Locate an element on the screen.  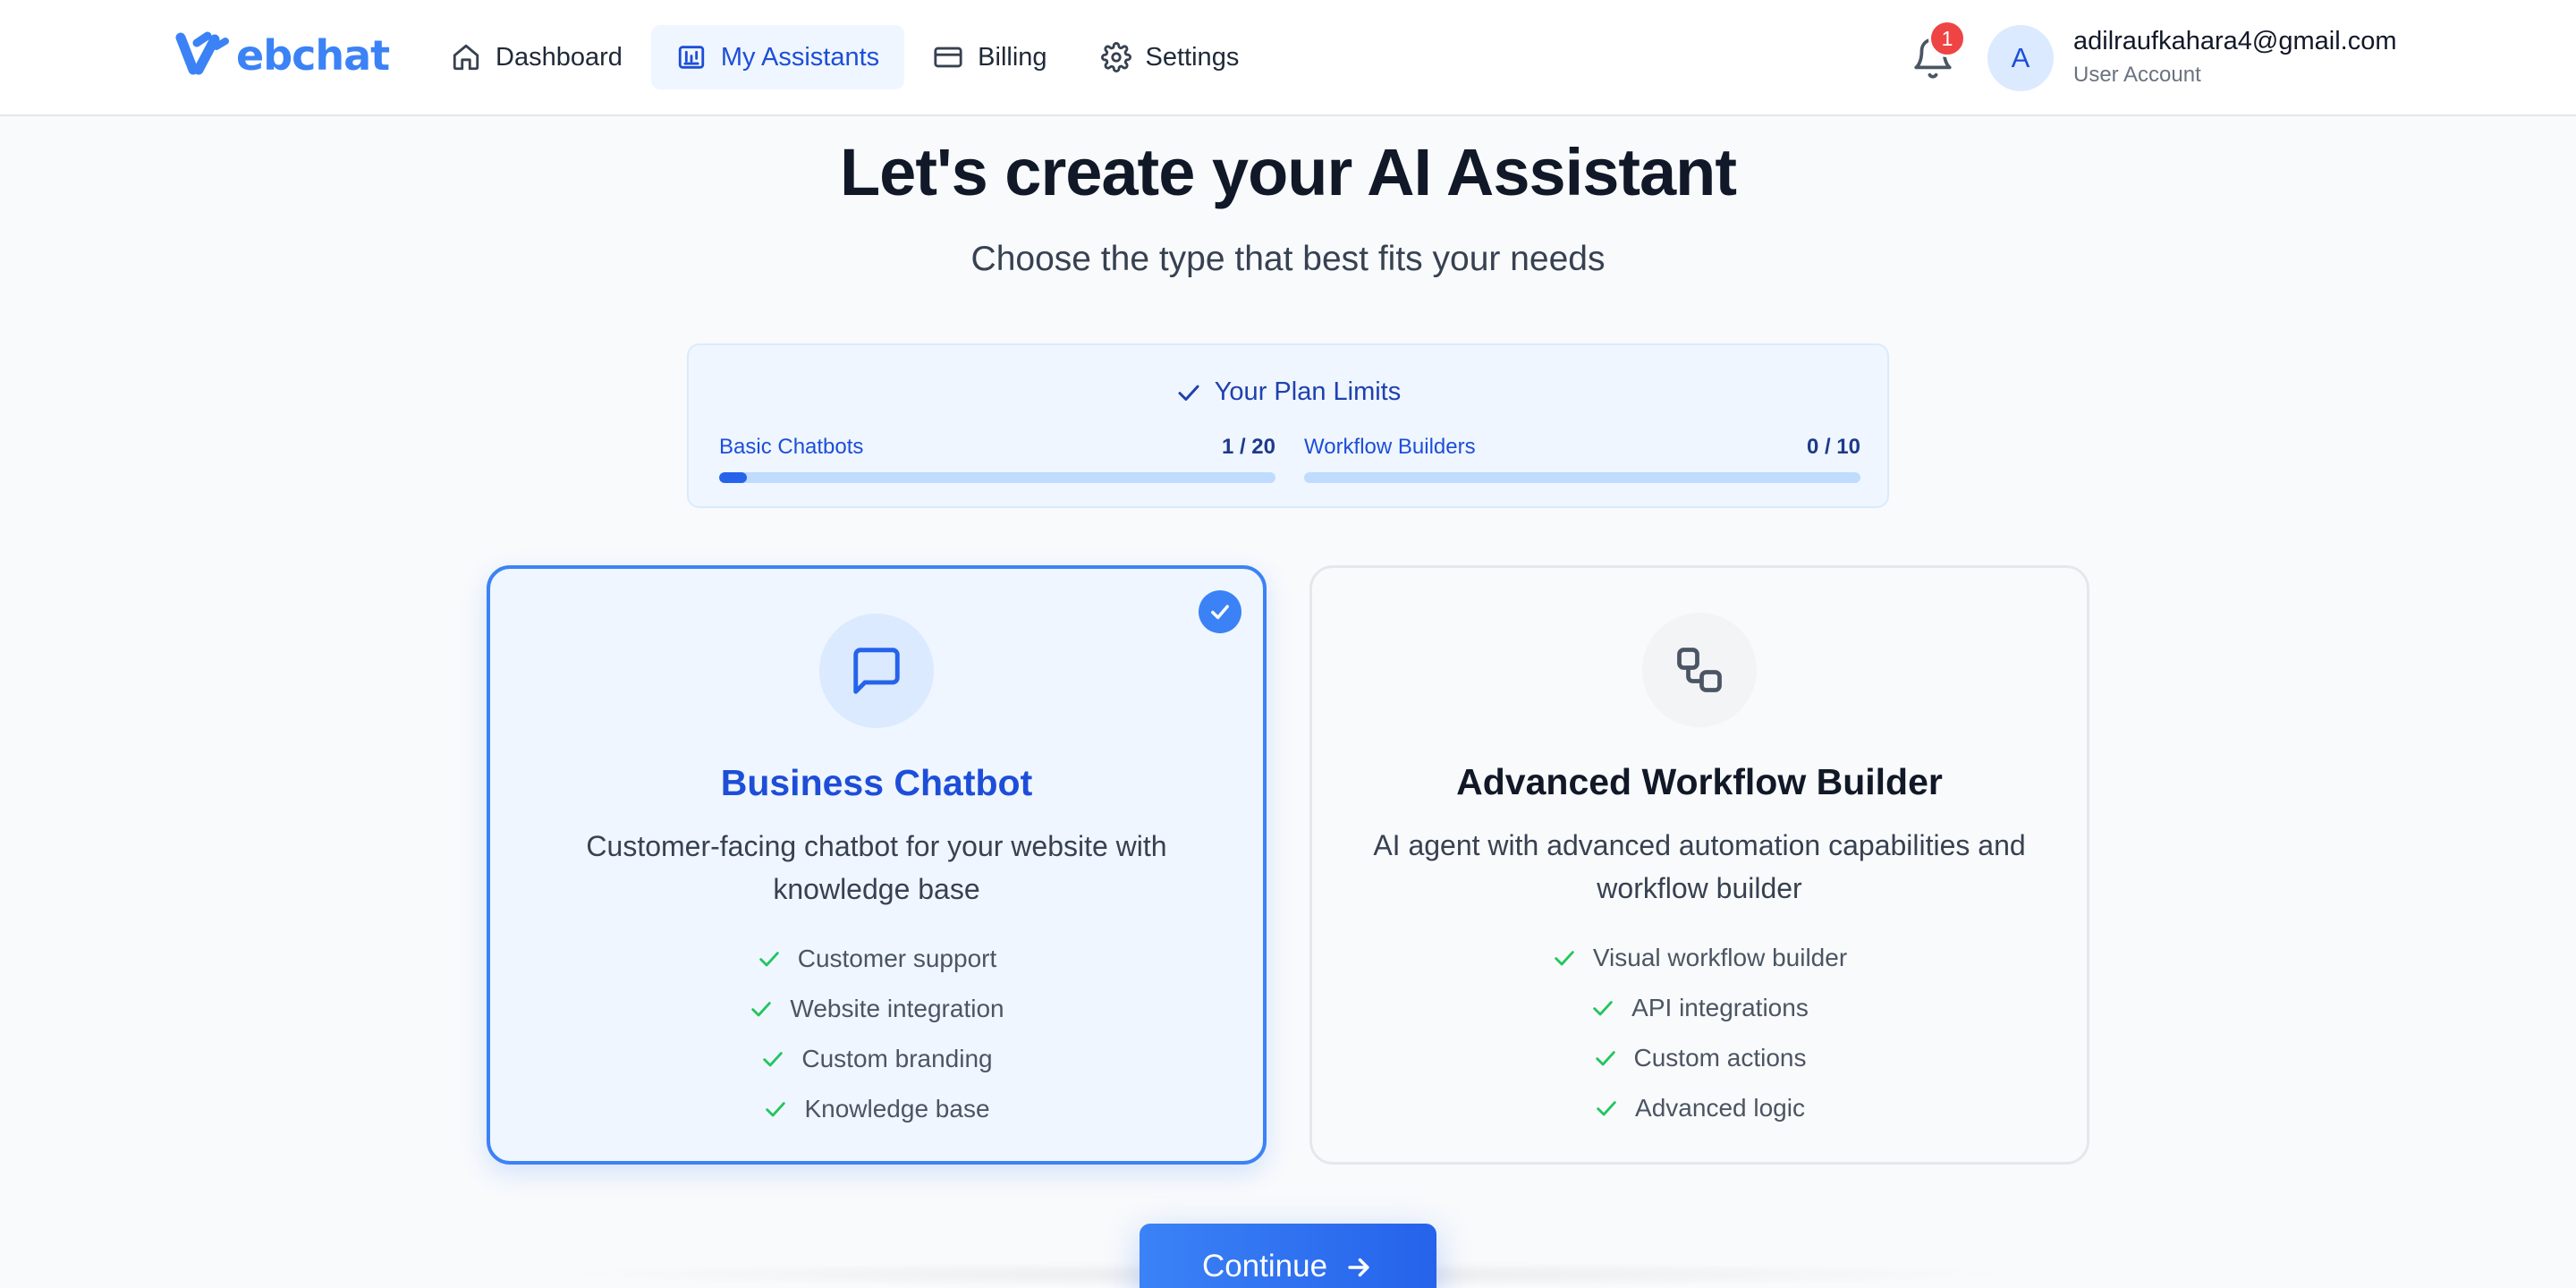
limit-count: 0 / 10 is located at coordinates (1833, 447).